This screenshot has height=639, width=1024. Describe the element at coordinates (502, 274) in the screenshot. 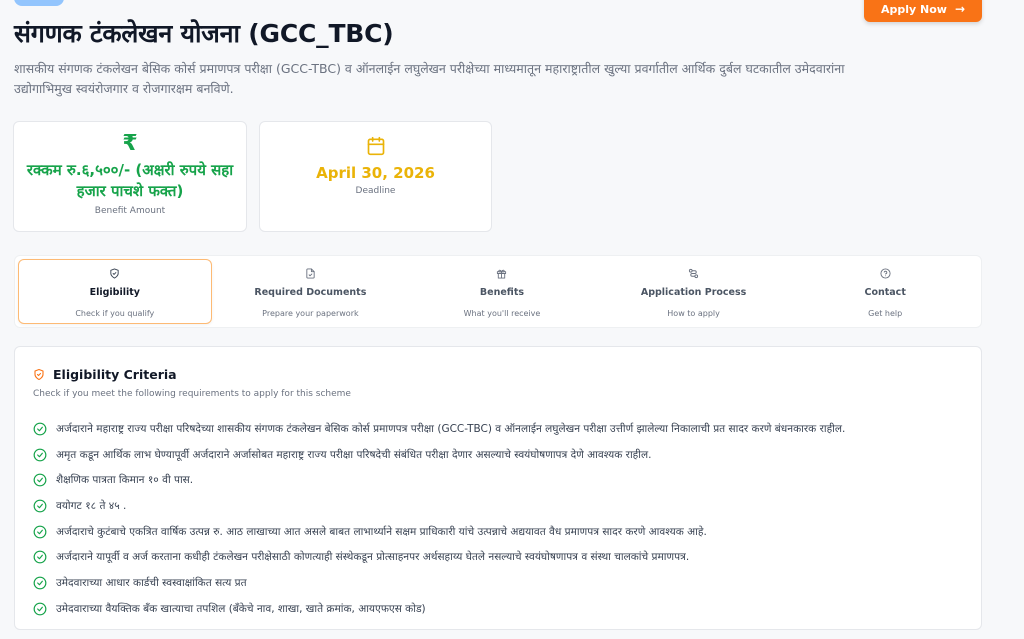

I see `gift-icon` at that location.